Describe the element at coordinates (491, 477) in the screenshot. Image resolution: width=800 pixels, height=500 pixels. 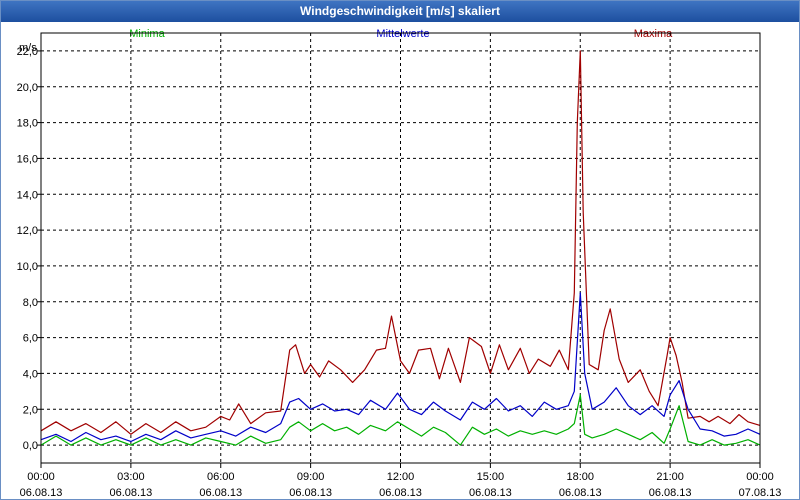
I see `x-tick-label-time: 15:00` at that location.